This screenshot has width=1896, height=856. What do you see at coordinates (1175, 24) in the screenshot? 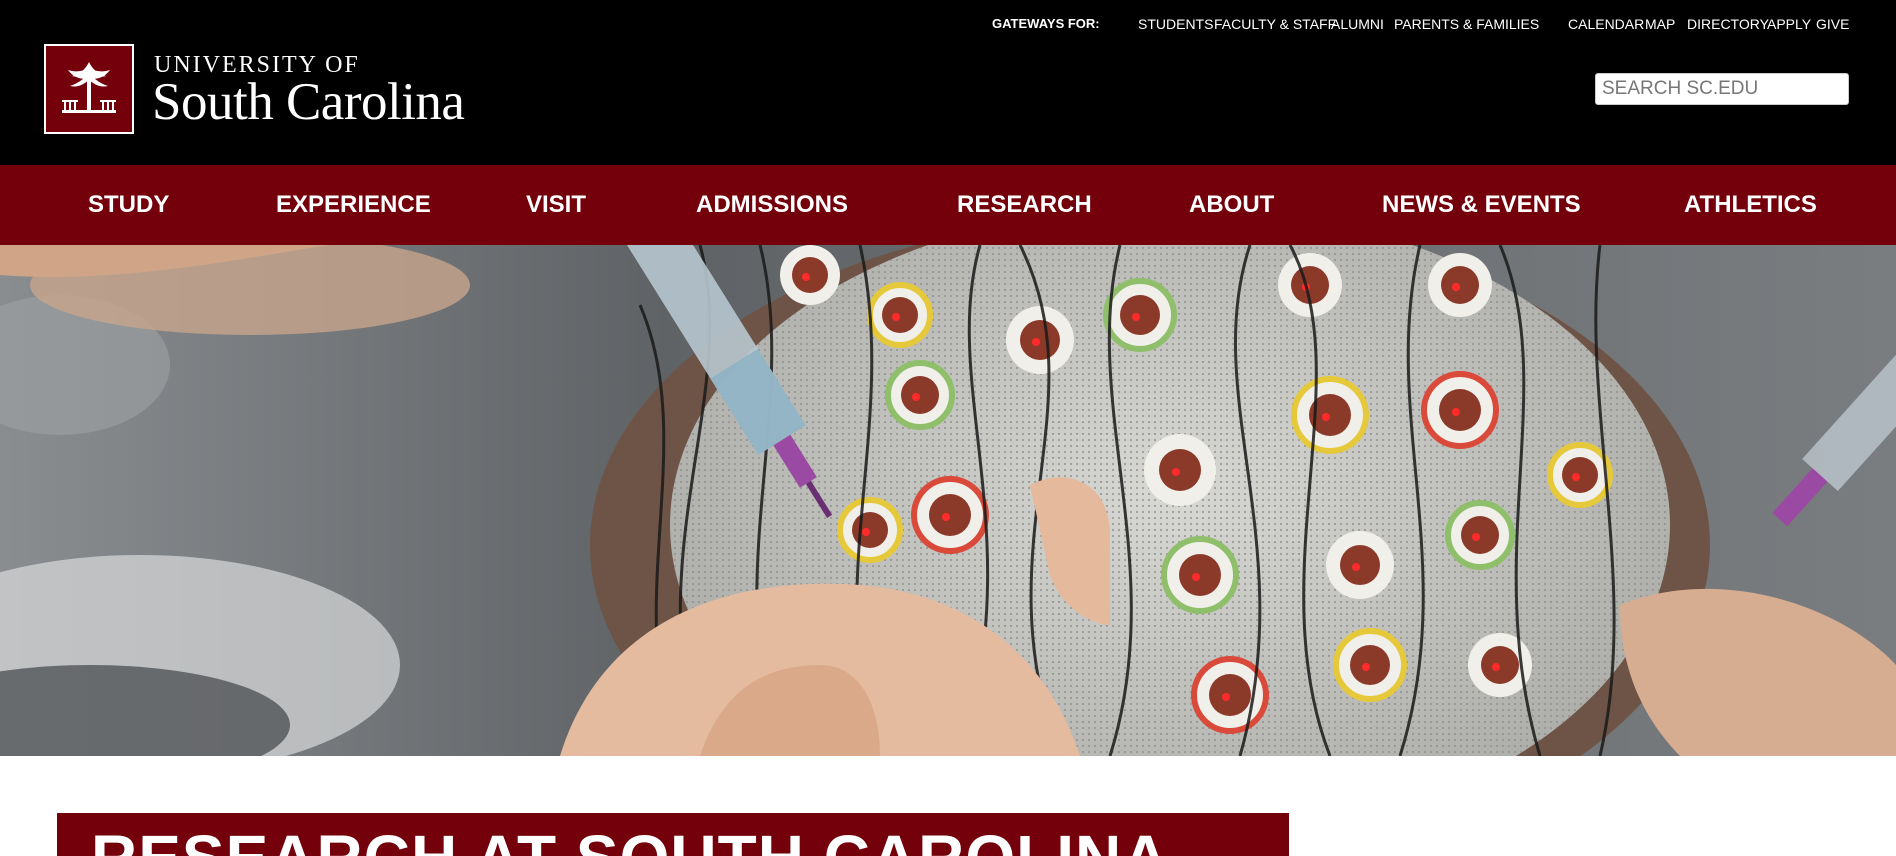
I see `gateway-link-students: STUDENTS` at bounding box center [1175, 24].